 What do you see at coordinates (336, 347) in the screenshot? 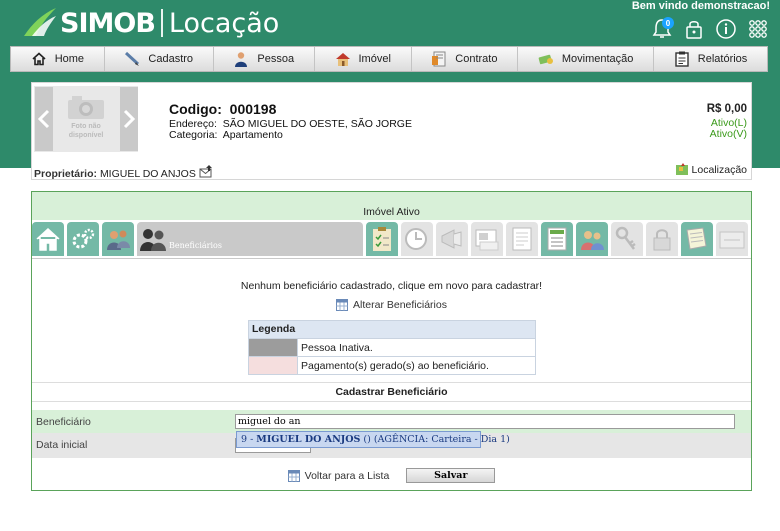
I see `legend-label: Pessoa Inativa.` at bounding box center [336, 347].